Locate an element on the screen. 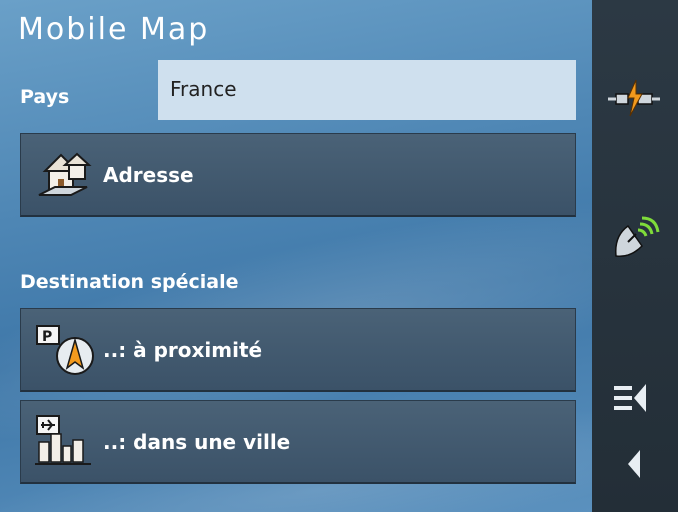  in-city-button: ..: dans une ville is located at coordinates (298, 442).